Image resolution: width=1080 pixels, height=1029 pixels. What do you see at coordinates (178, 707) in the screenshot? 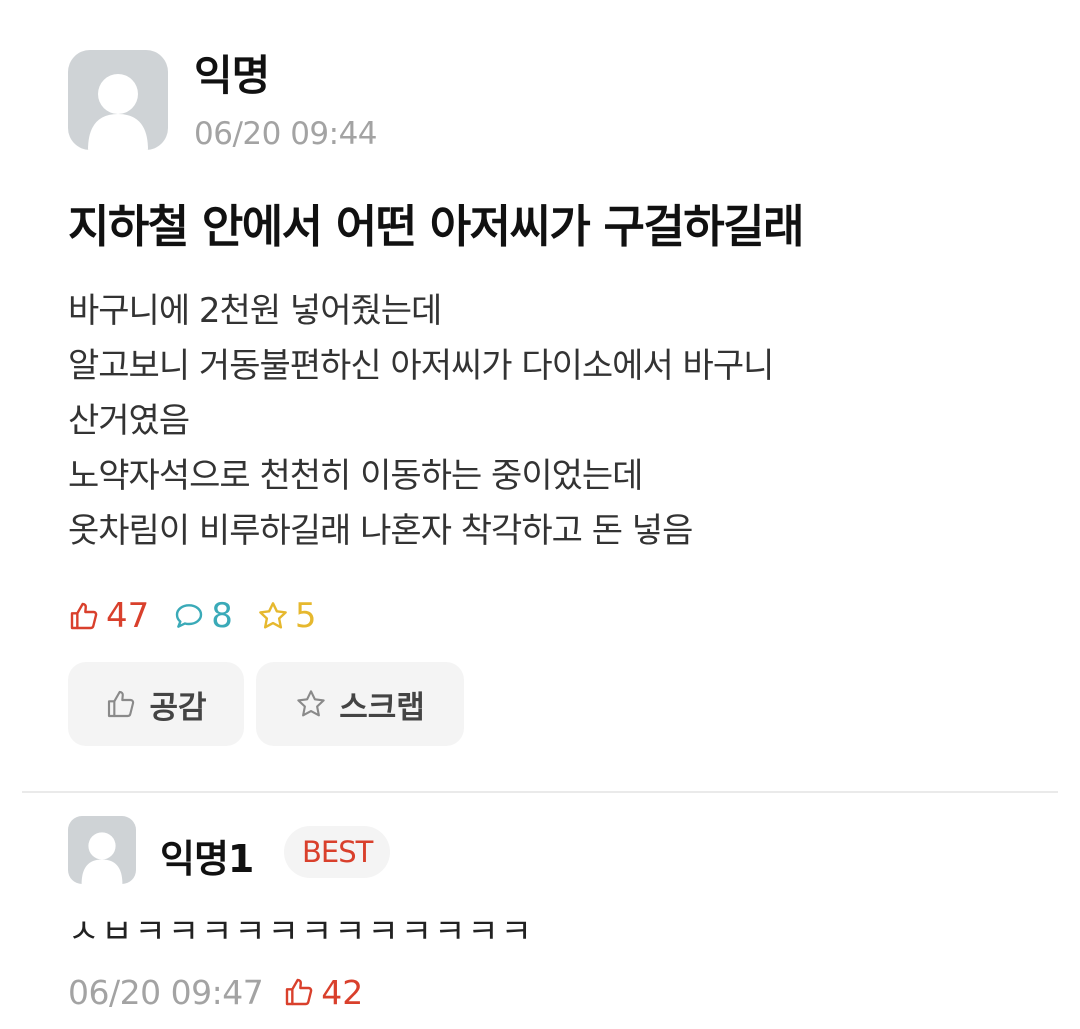
I see `like-button-label: 공감` at bounding box center [178, 707].